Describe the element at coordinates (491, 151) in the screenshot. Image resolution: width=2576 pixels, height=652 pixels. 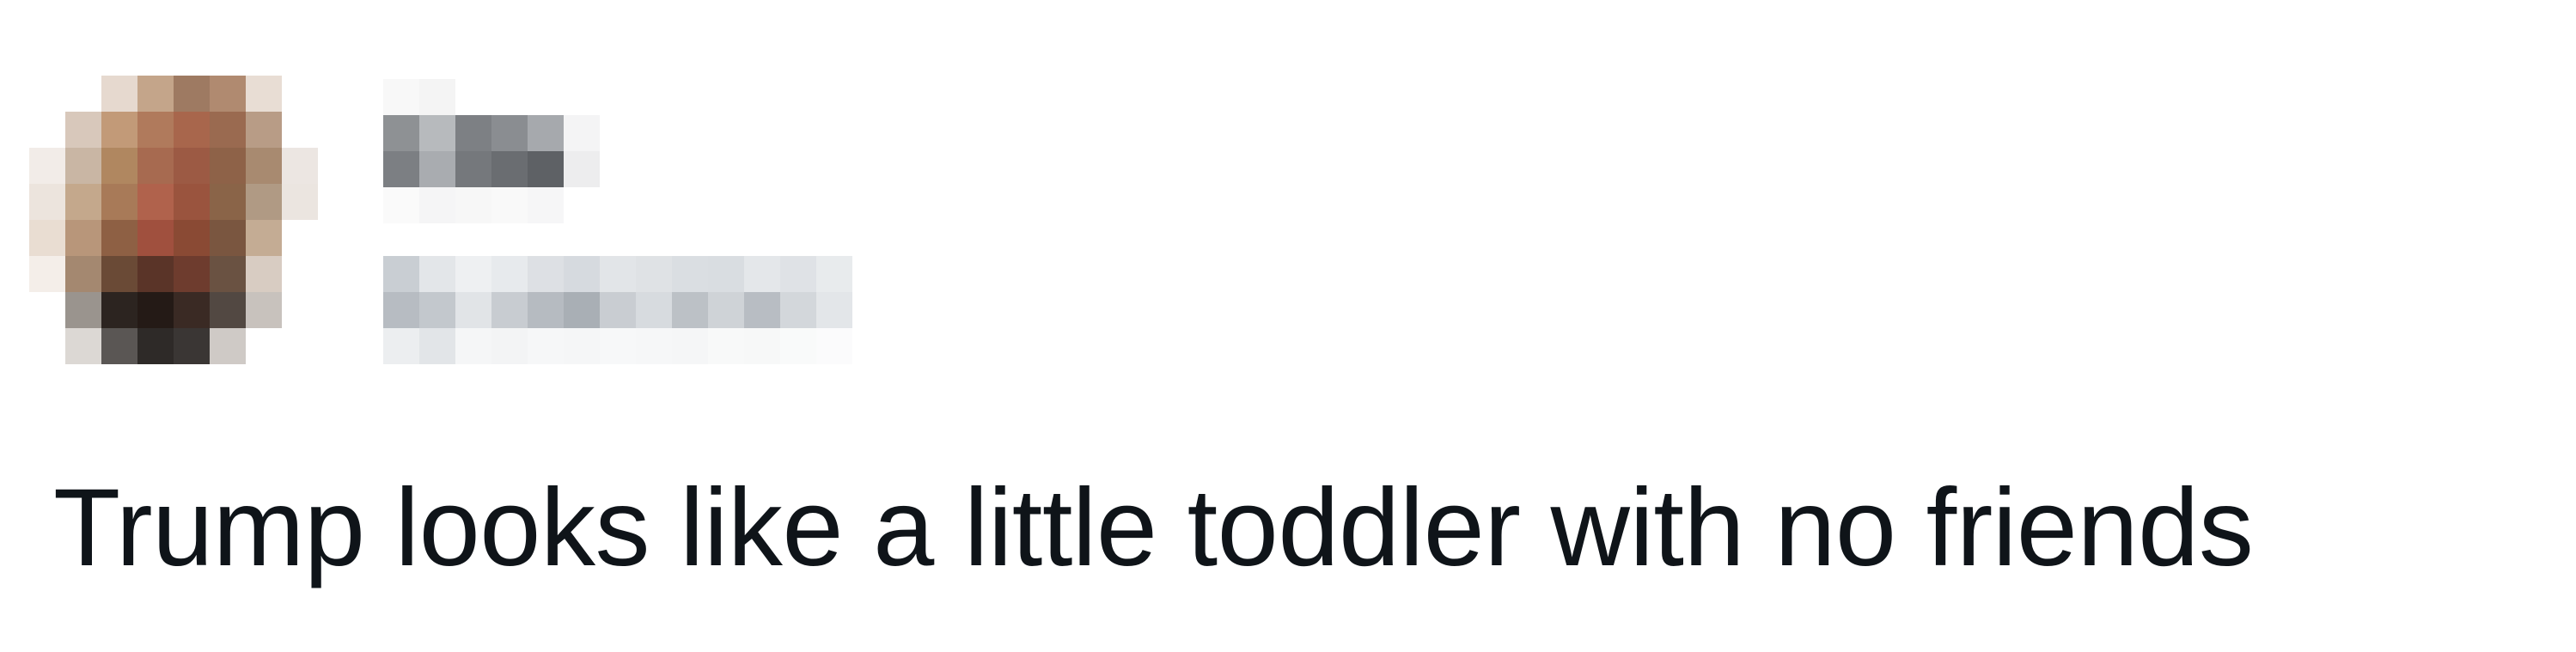
I see `author-display-name-redacted` at that location.